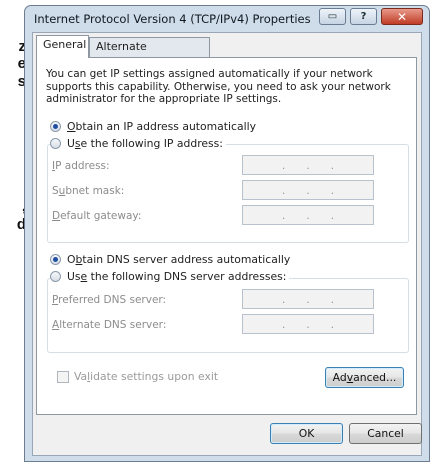 Image resolution: width=433 pixels, height=462 pixels. What do you see at coordinates (81, 166) in the screenshot?
I see `ip-address-label: IP address:` at bounding box center [81, 166].